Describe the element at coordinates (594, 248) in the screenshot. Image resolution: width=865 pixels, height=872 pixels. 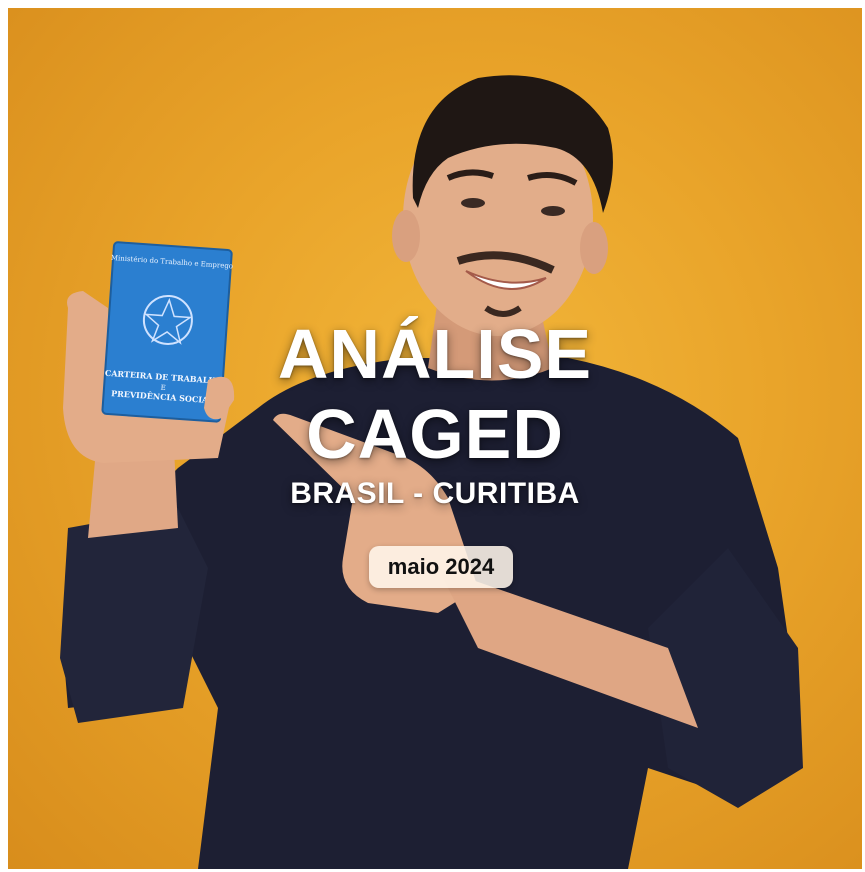
I see `right-ear` at that location.